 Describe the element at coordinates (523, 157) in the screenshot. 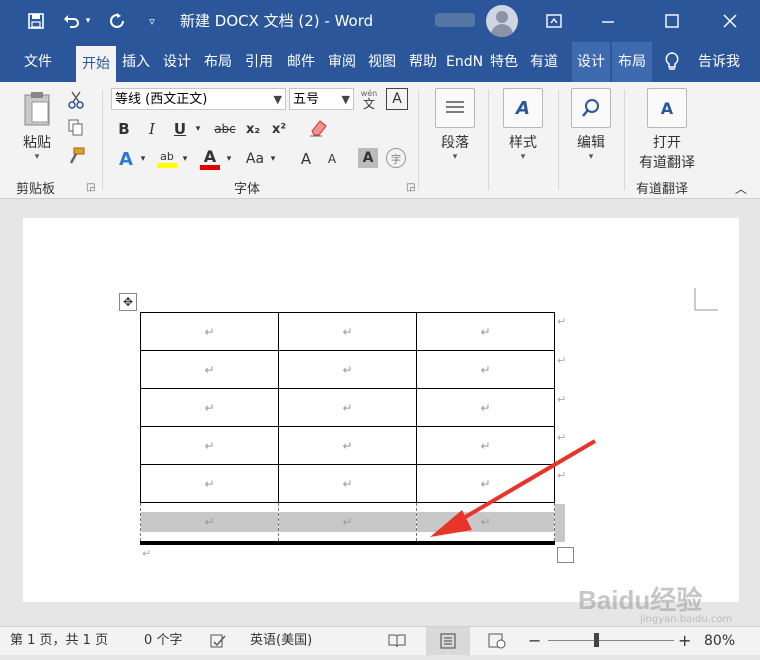

I see `styles-dropdown-icon: ▾` at that location.